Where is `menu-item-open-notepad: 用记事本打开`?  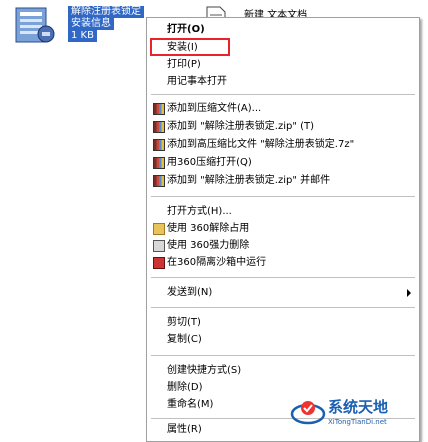
menu-item-open-notepad: 用记事本打开 is located at coordinates (283, 82).